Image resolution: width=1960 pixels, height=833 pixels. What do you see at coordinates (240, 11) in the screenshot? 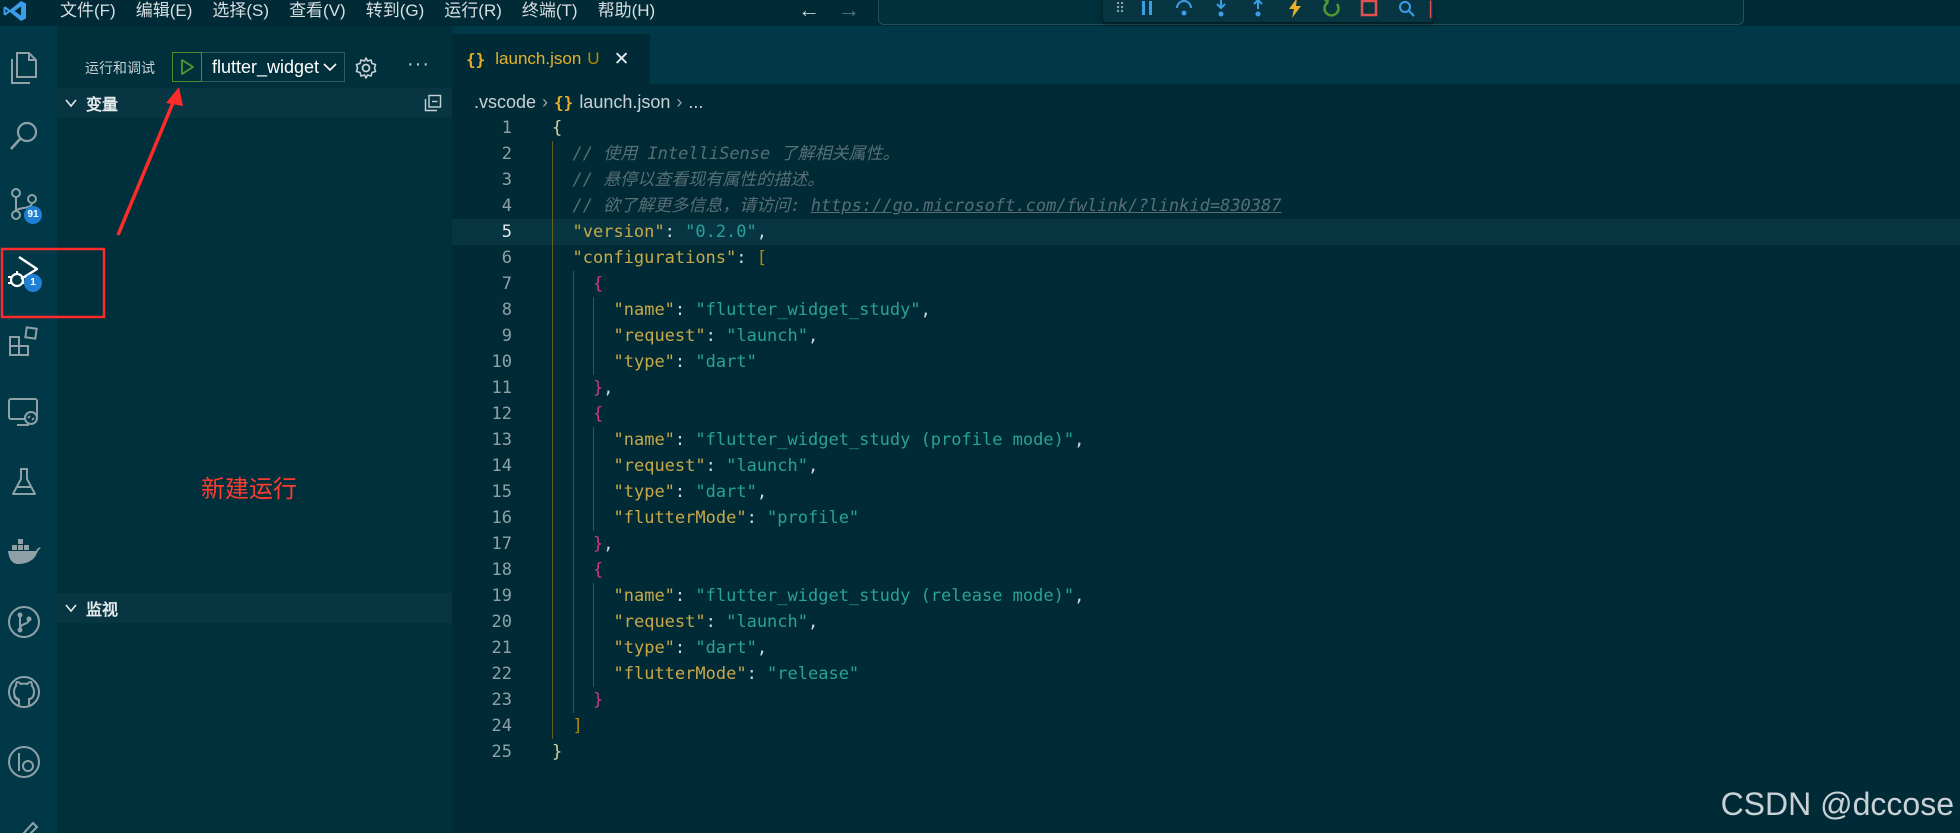
I see `menu-selection: 选择(S)` at bounding box center [240, 11].